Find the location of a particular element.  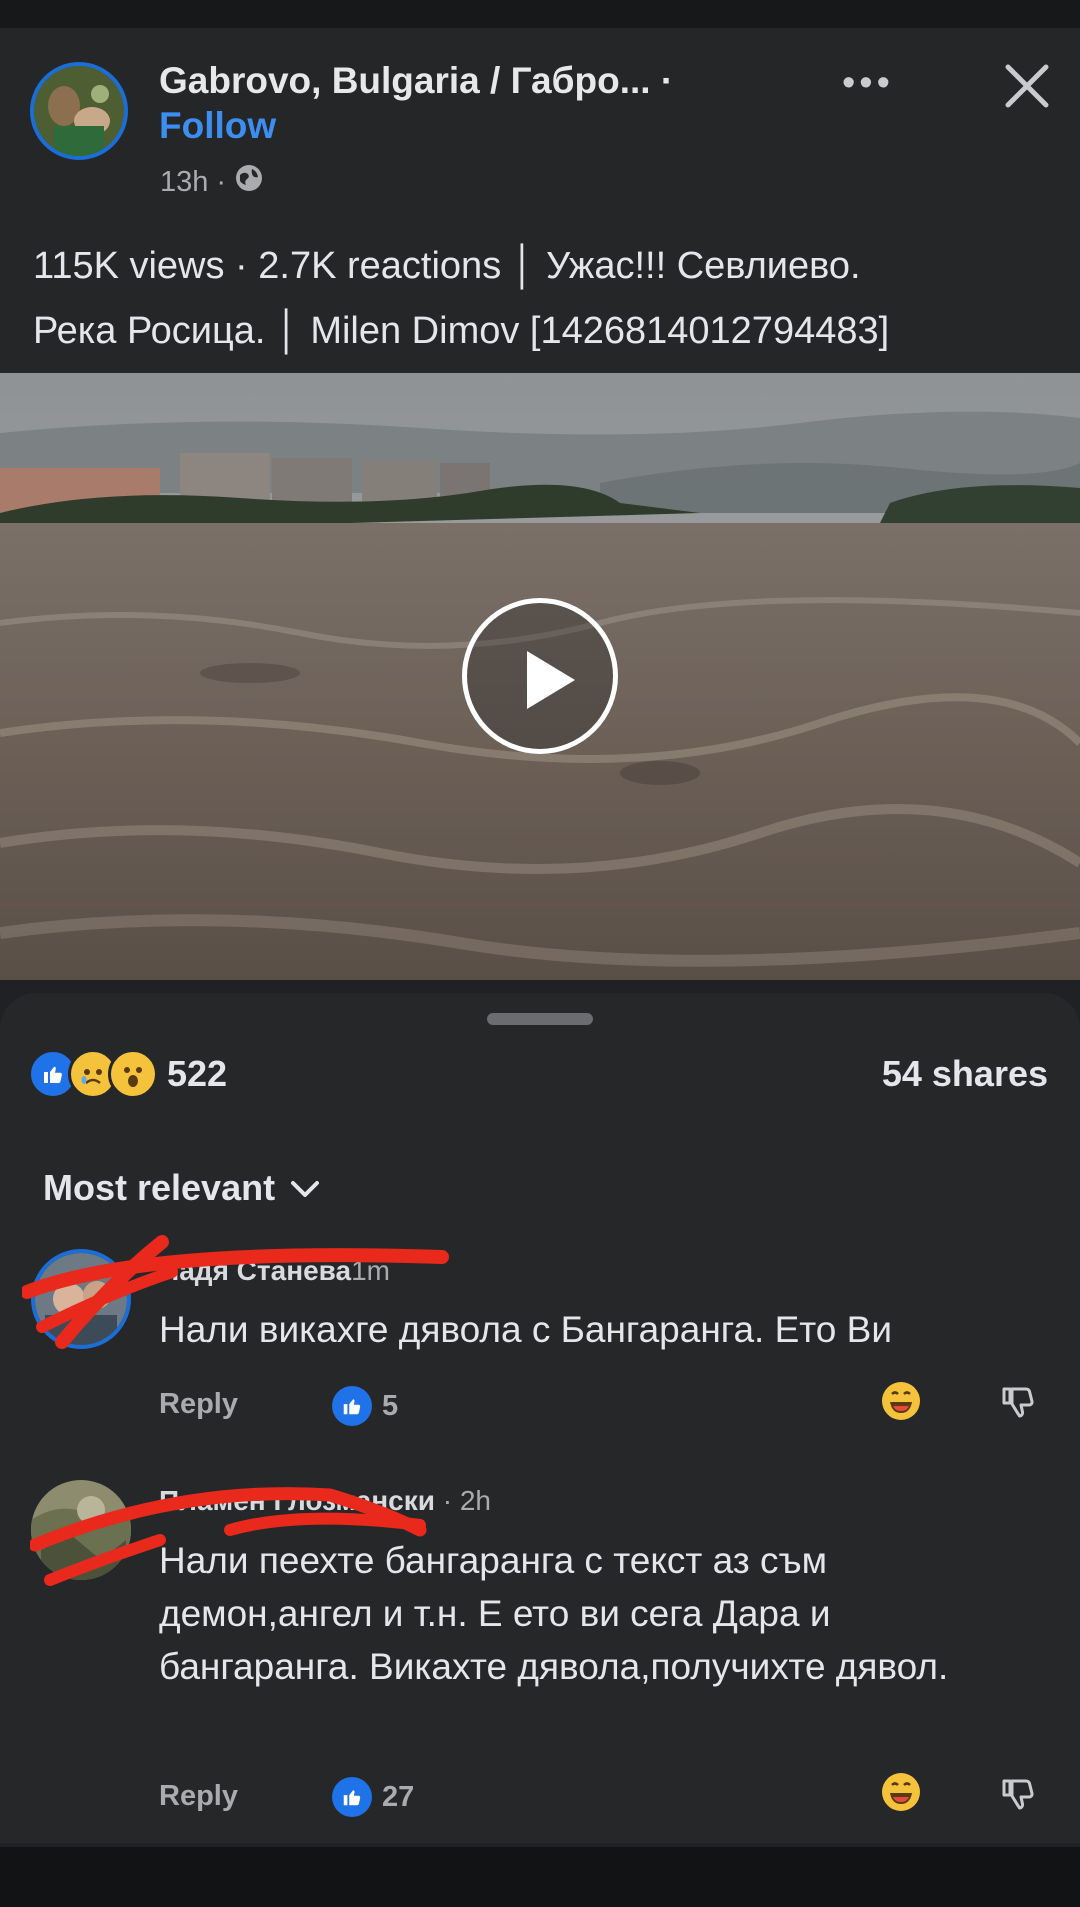

comment-like-count: 27 is located at coordinates (373, 1797).